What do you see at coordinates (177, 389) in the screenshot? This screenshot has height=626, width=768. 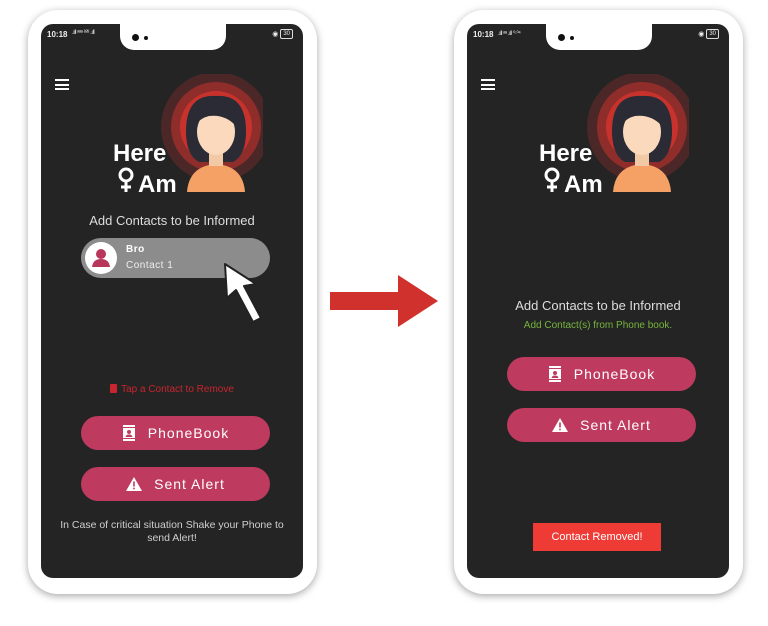 I see `remove-hint-text: Tap a Contact to Remove` at bounding box center [177, 389].